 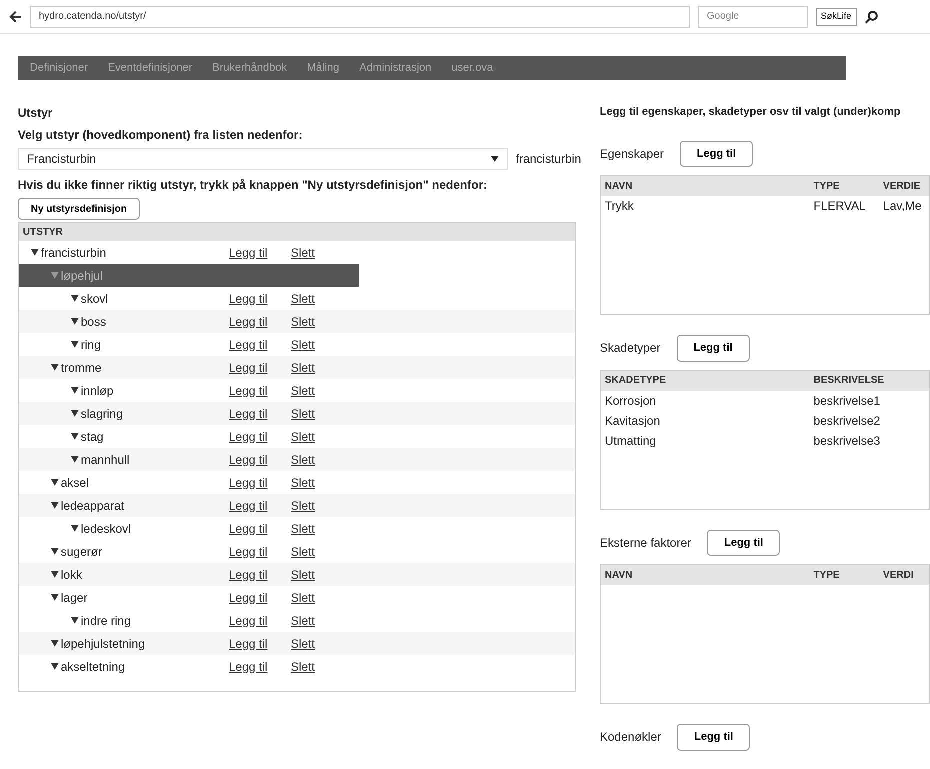 I want to click on tree-item: indre ring, so click(x=106, y=621).